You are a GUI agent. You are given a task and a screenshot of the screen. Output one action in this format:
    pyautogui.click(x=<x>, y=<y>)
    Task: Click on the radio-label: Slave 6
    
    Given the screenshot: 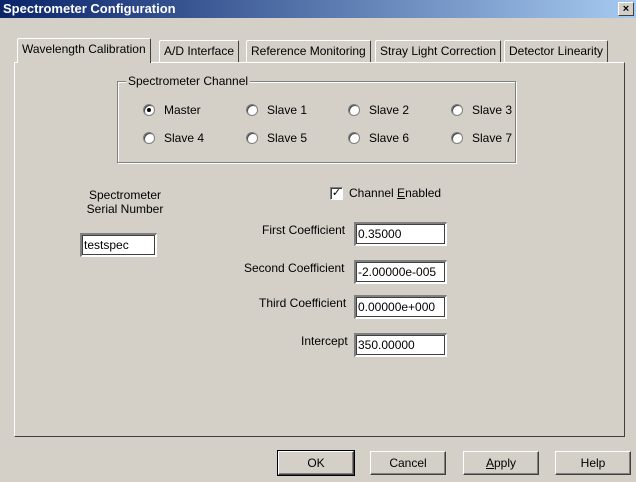 What is the action you would take?
    pyautogui.click(x=389, y=138)
    